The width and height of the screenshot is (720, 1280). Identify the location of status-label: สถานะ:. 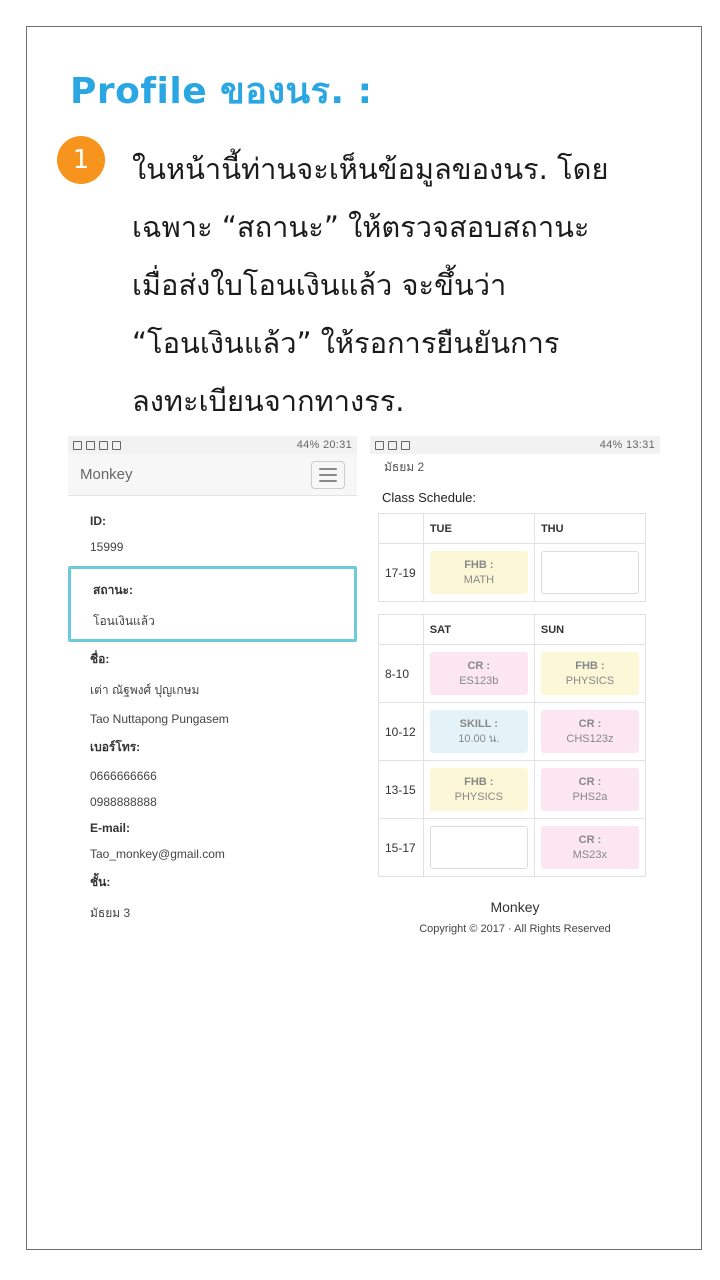
(113, 590).